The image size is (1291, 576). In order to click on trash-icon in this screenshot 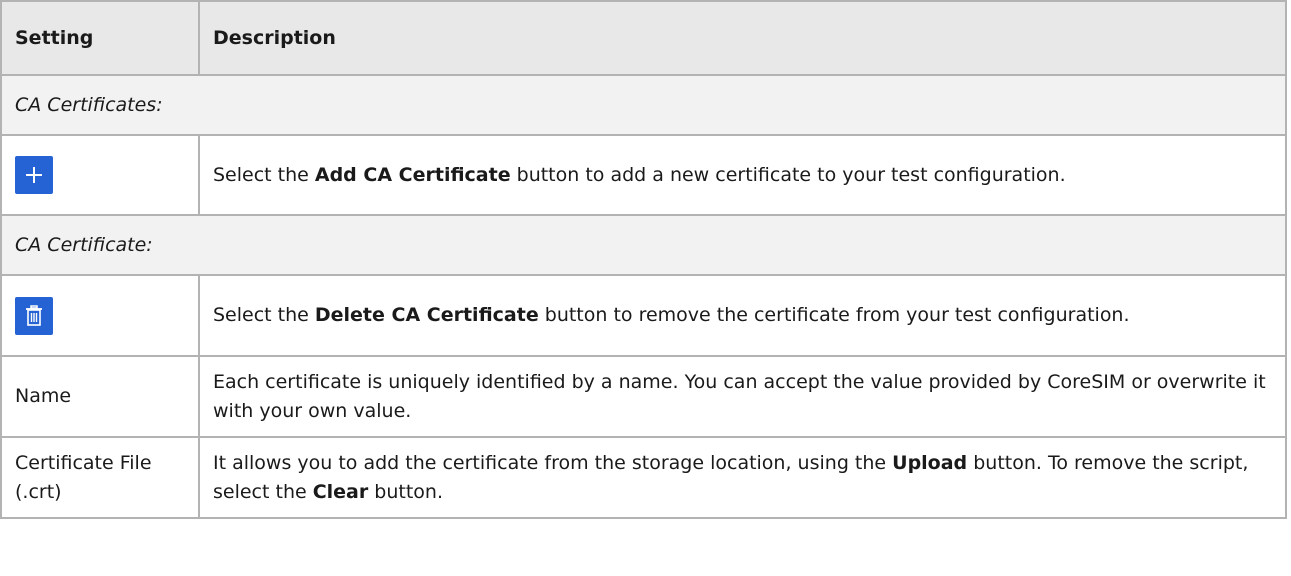, I will do `click(34, 315)`.